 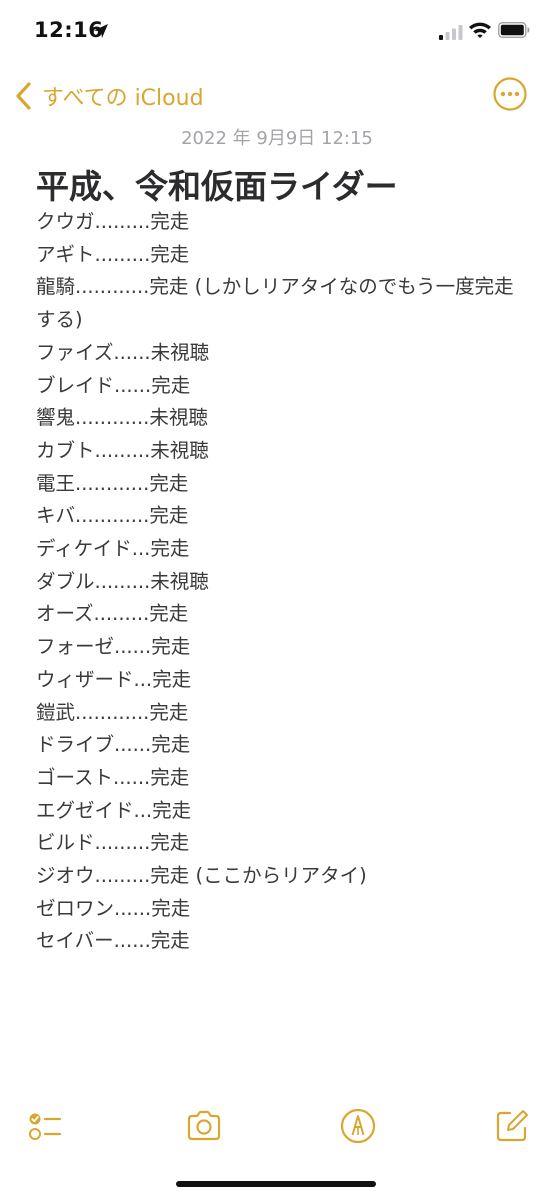 What do you see at coordinates (122, 450) in the screenshot?
I see `note-line: カブト.........未視聴` at bounding box center [122, 450].